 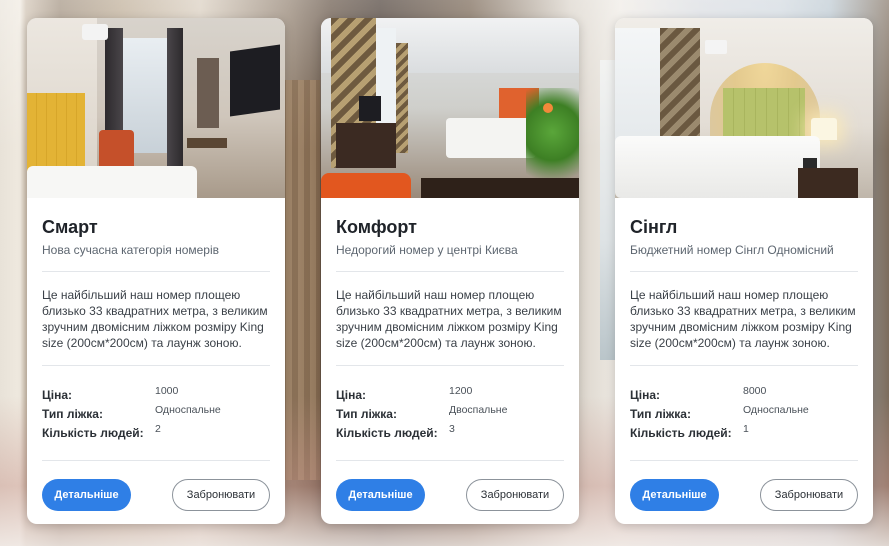 I want to click on people-value: 1, so click(x=746, y=429).